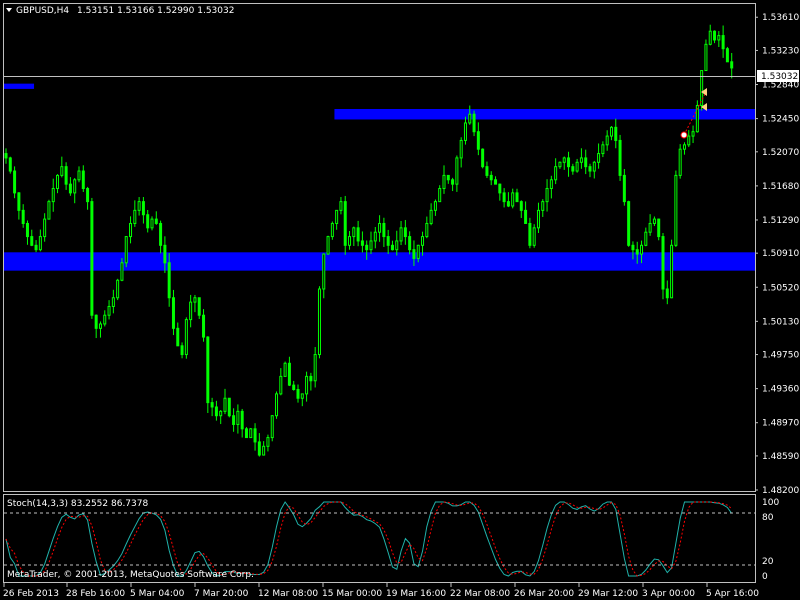 This screenshot has width=800, height=600. What do you see at coordinates (77, 504) in the screenshot?
I see `stoch-header: Stoch(14,3,3) 83.2552 86.7378` at bounding box center [77, 504].